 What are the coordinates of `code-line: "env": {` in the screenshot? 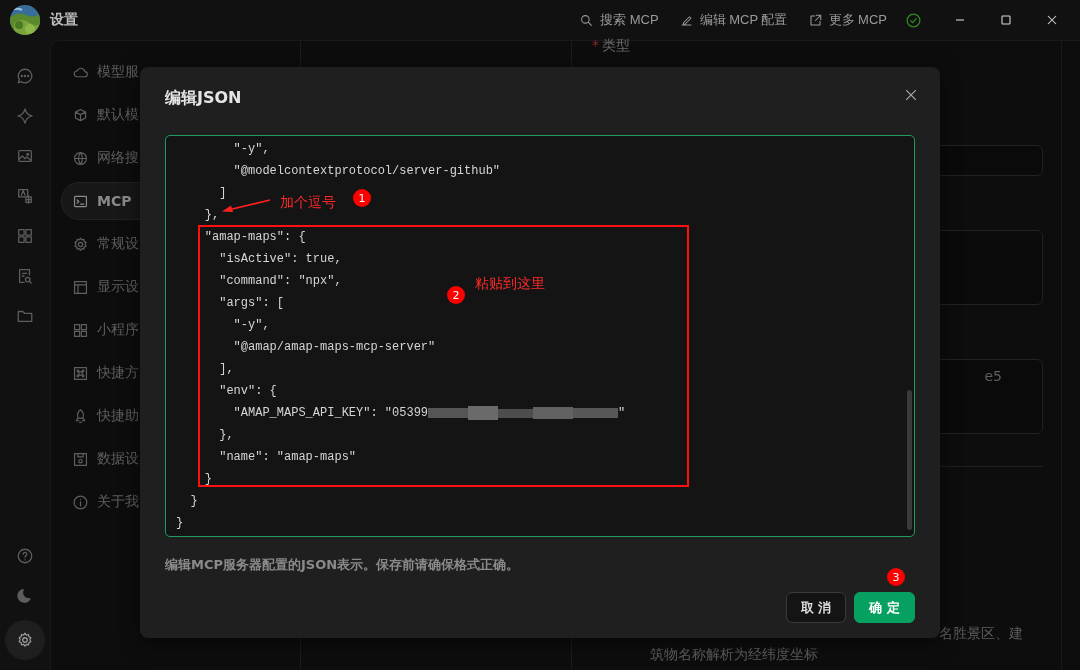 It's located at (247, 391).